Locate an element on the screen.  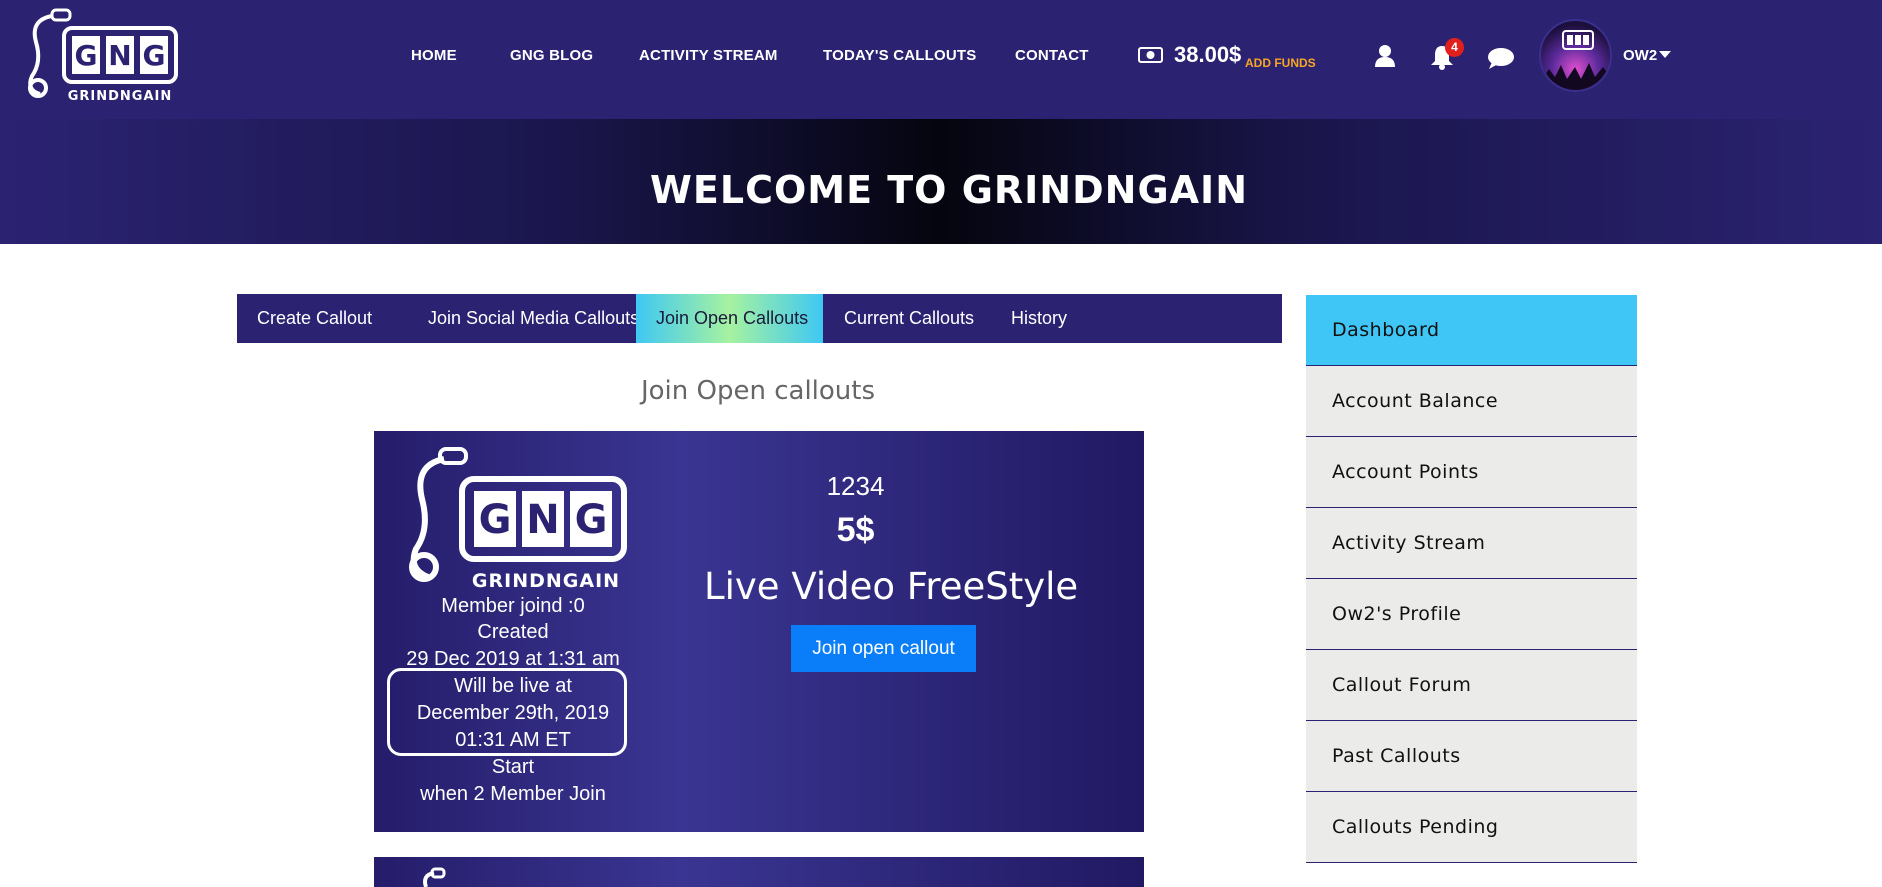
live-label: Will be live at is located at coordinates (513, 686).